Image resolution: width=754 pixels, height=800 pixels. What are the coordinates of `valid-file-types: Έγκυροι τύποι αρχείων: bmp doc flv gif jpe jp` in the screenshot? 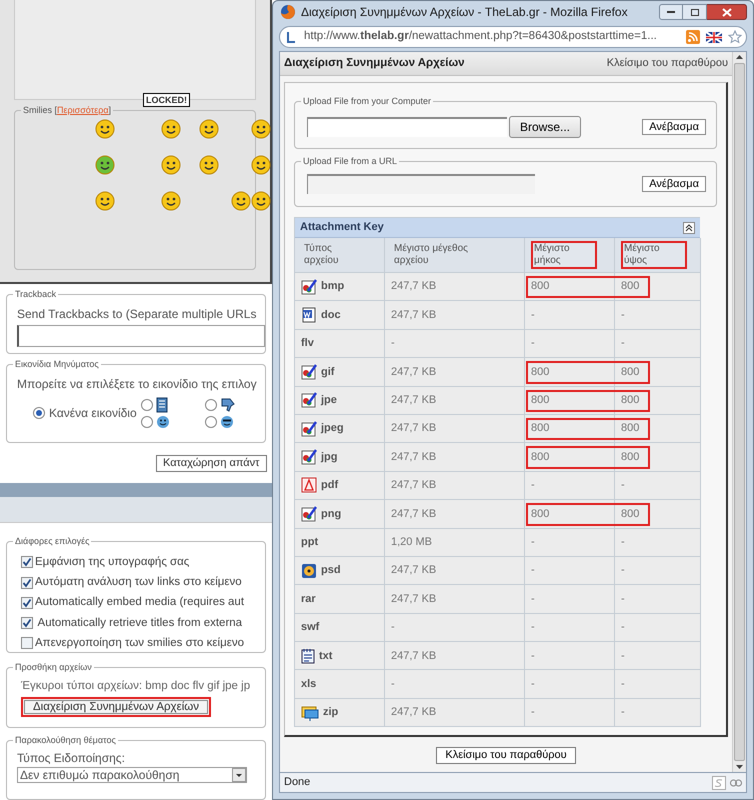 It's located at (135, 686).